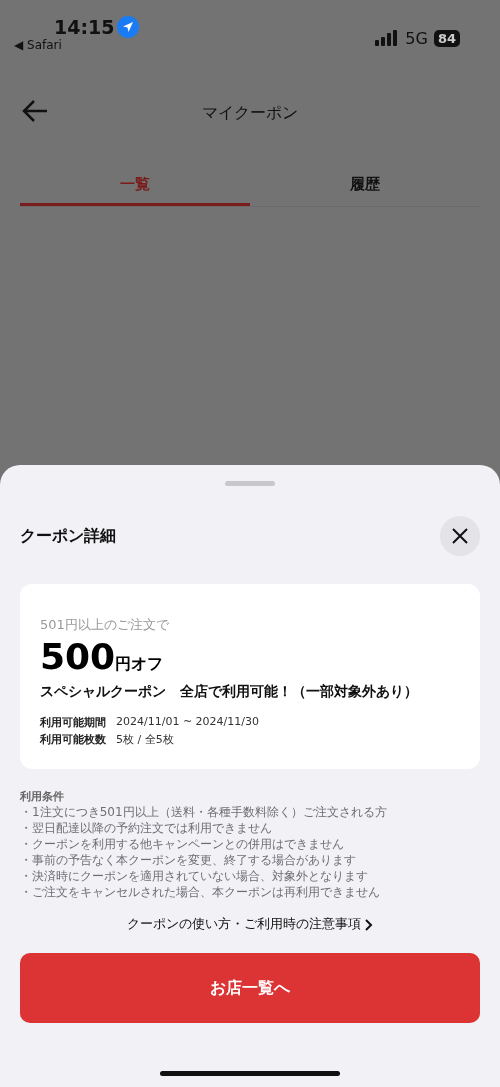 The image size is (500, 1087). What do you see at coordinates (204, 812) in the screenshot?
I see `terms-item: ・1注文につき501円以上（送料・各種手数料除く）ご注文される方` at bounding box center [204, 812].